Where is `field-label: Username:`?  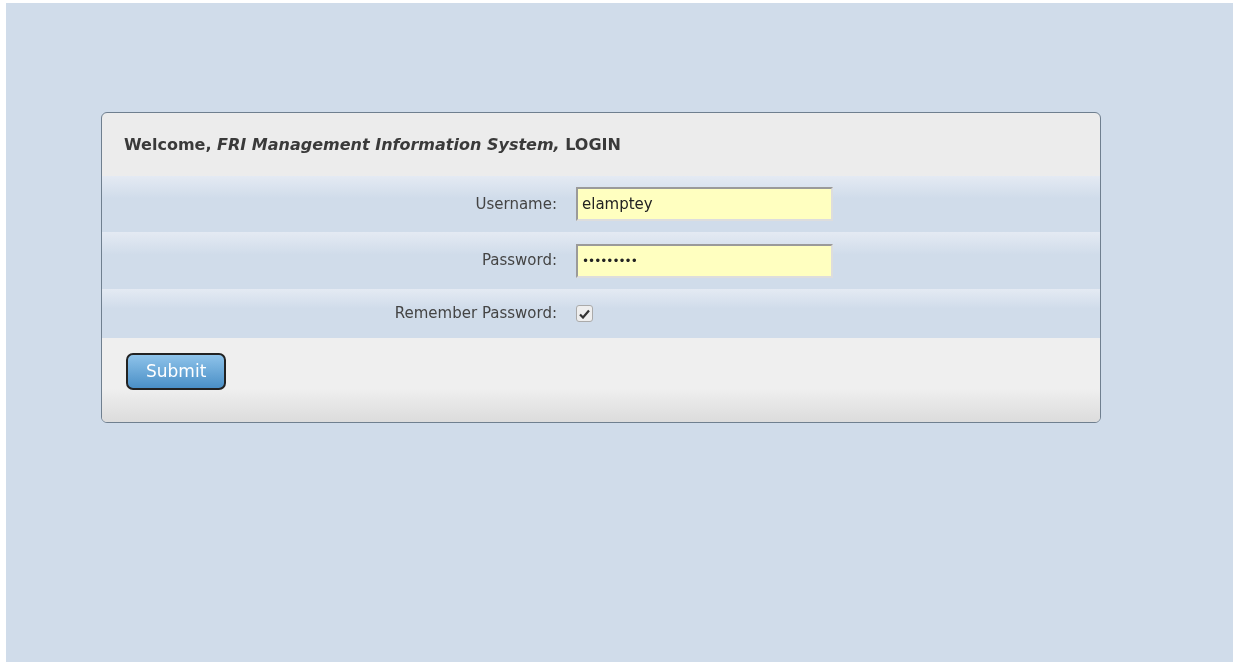 field-label: Username: is located at coordinates (516, 204).